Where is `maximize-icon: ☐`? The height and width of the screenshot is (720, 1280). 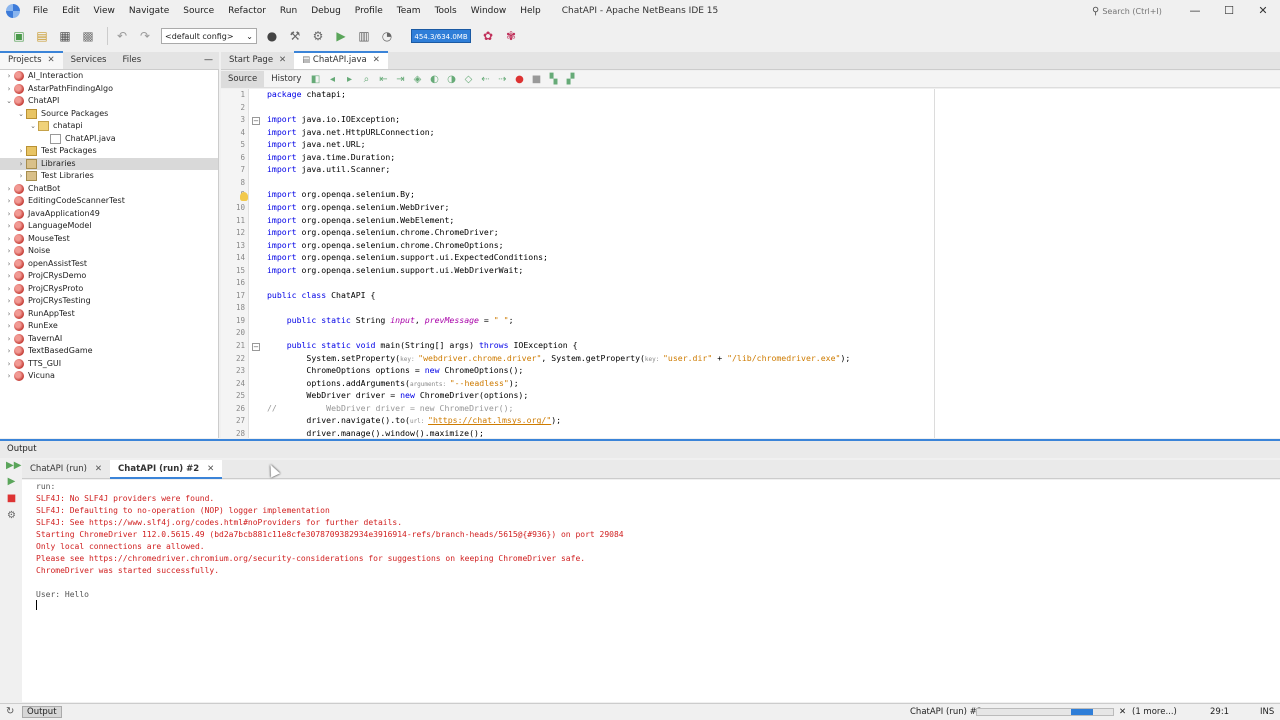 maximize-icon: ☐ is located at coordinates (1229, 11).